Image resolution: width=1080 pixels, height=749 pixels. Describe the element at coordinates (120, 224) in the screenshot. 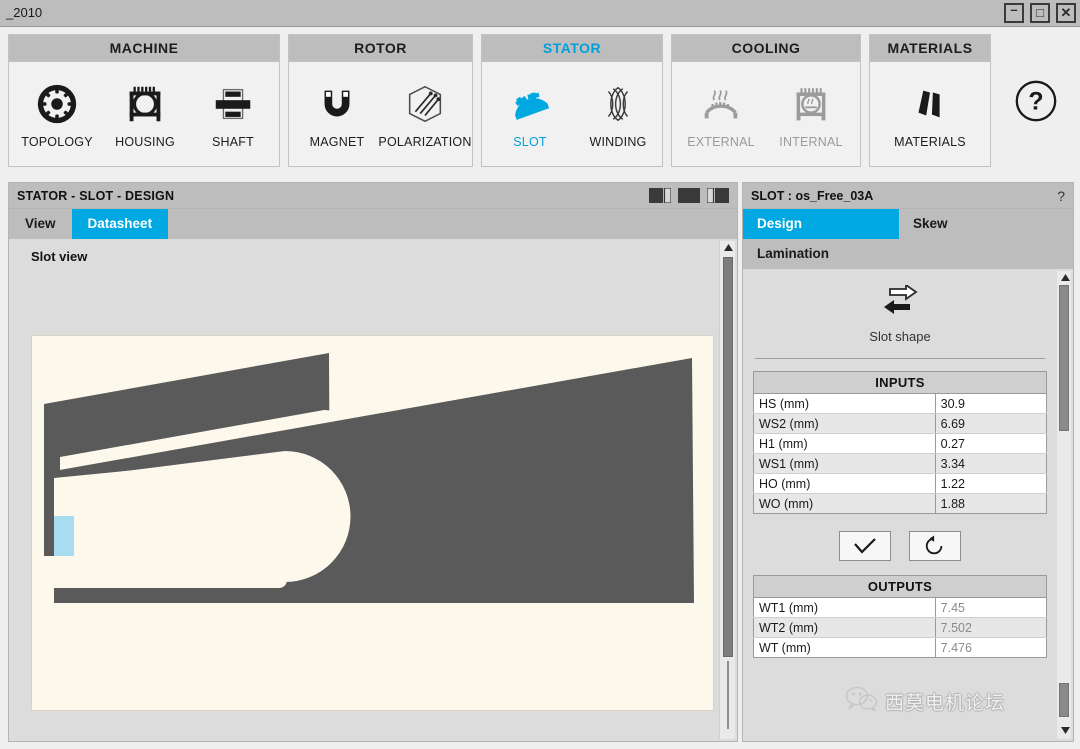

I see `tab-datasheet: Datasheet` at that location.